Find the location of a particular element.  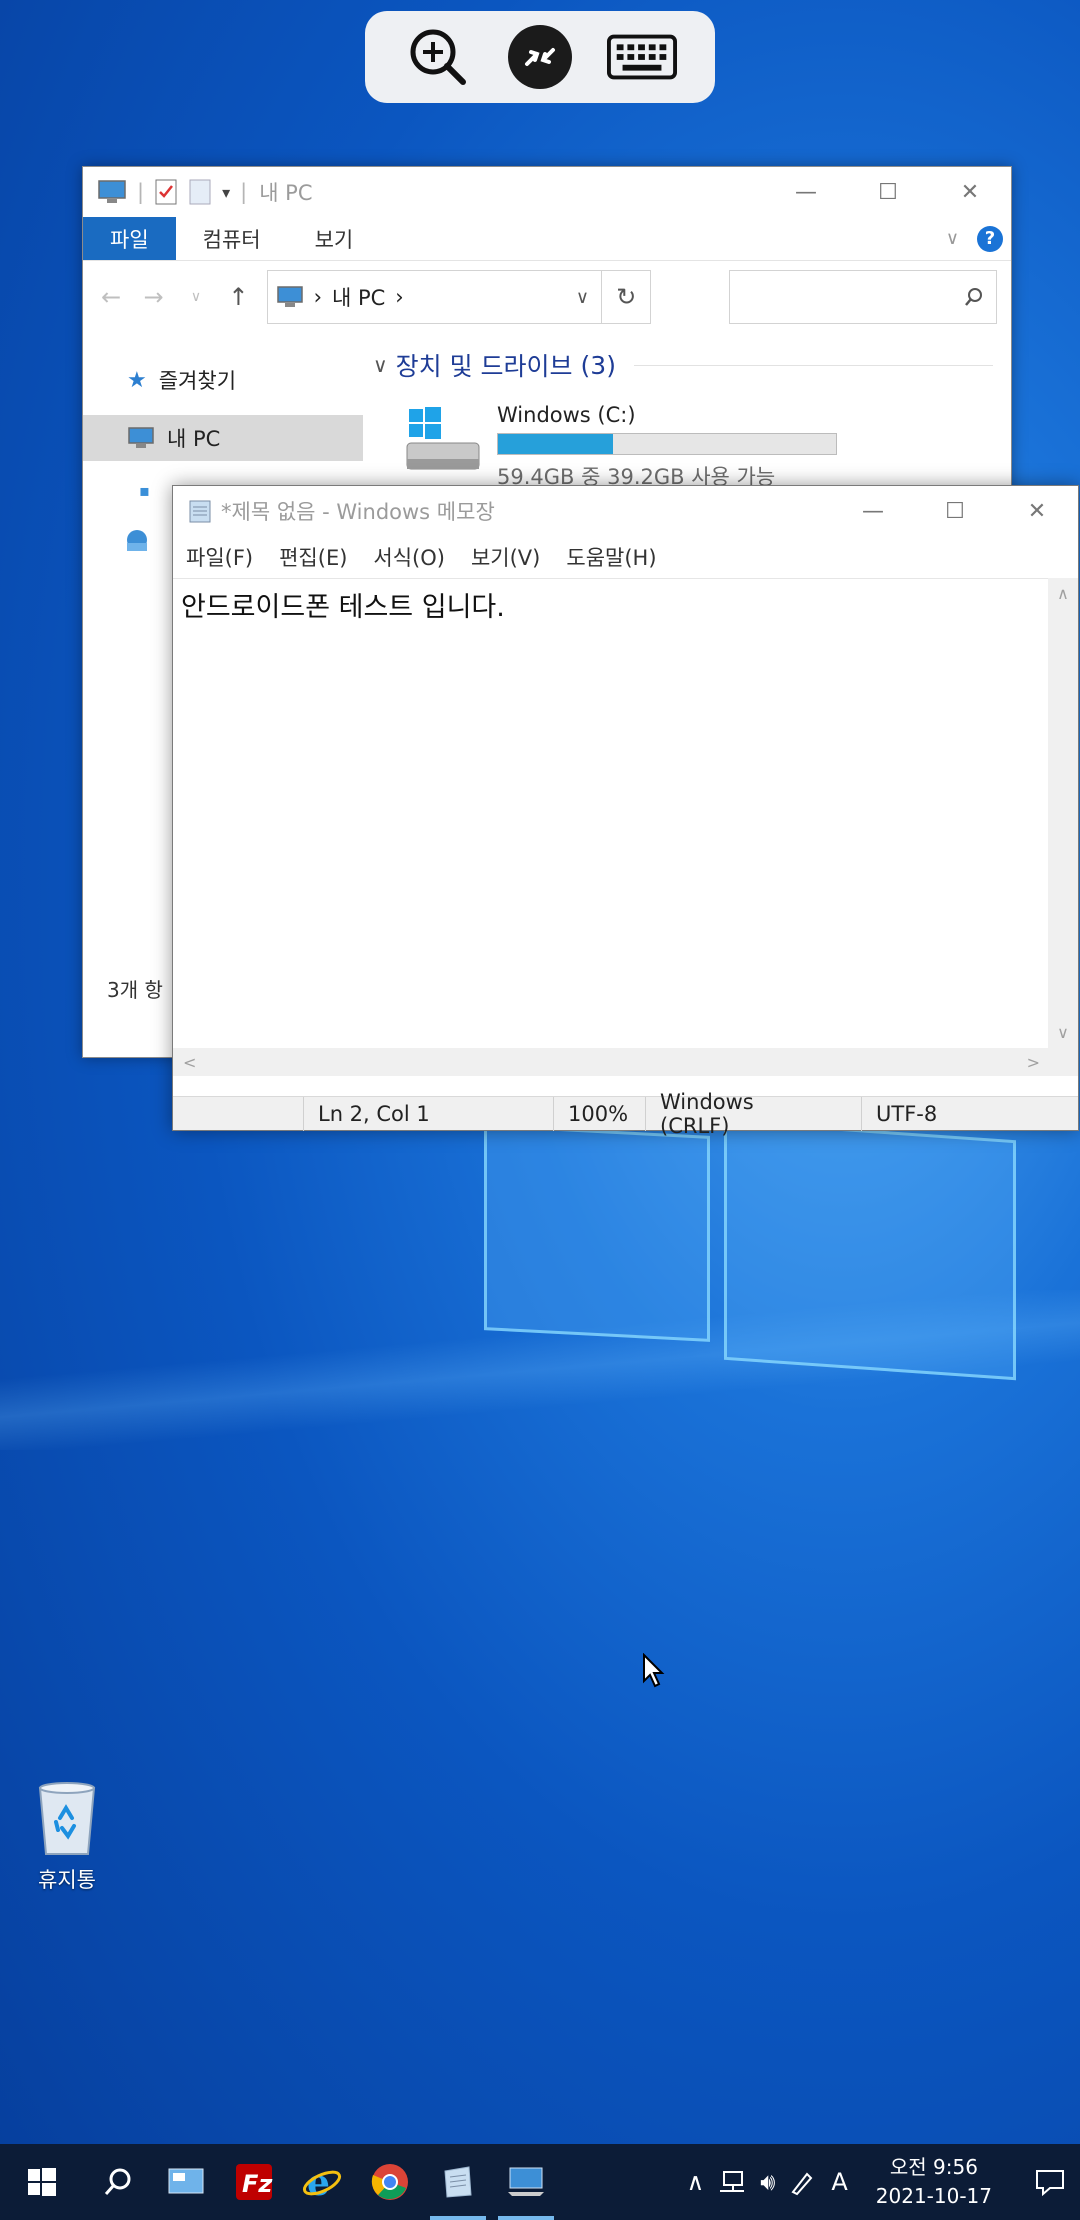

windows-drive-icon is located at coordinates (443, 438).